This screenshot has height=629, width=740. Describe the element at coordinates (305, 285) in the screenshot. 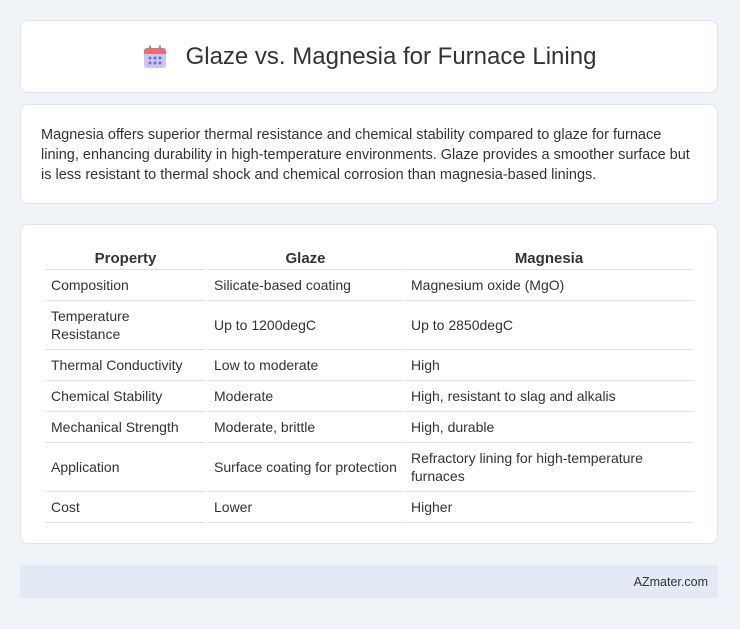

I see `cell-glaze: Silicate-based coating` at that location.